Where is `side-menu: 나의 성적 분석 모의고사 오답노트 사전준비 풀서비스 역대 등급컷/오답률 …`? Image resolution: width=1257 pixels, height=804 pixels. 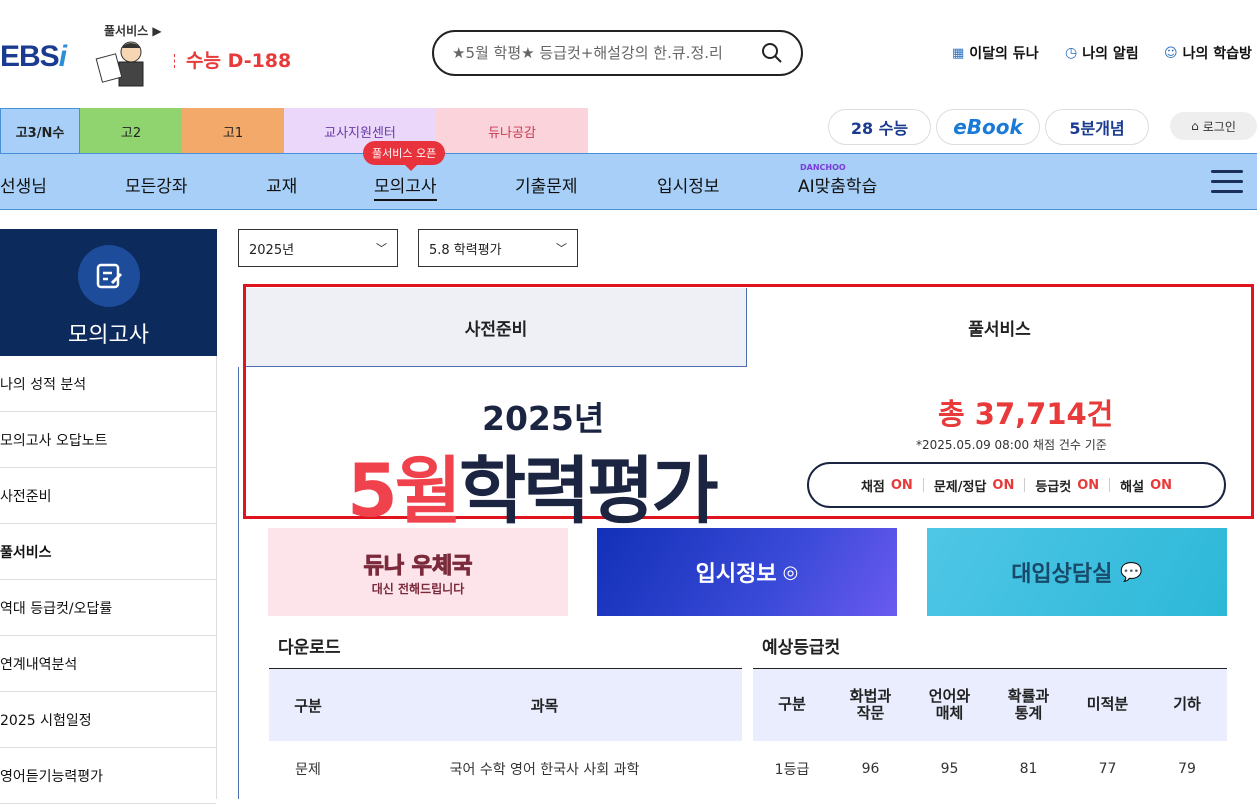 side-menu: 나의 성적 분석 모의고사 오답노트 사전준비 풀서비스 역대 등급컷/오답률 … is located at coordinates (108, 580).